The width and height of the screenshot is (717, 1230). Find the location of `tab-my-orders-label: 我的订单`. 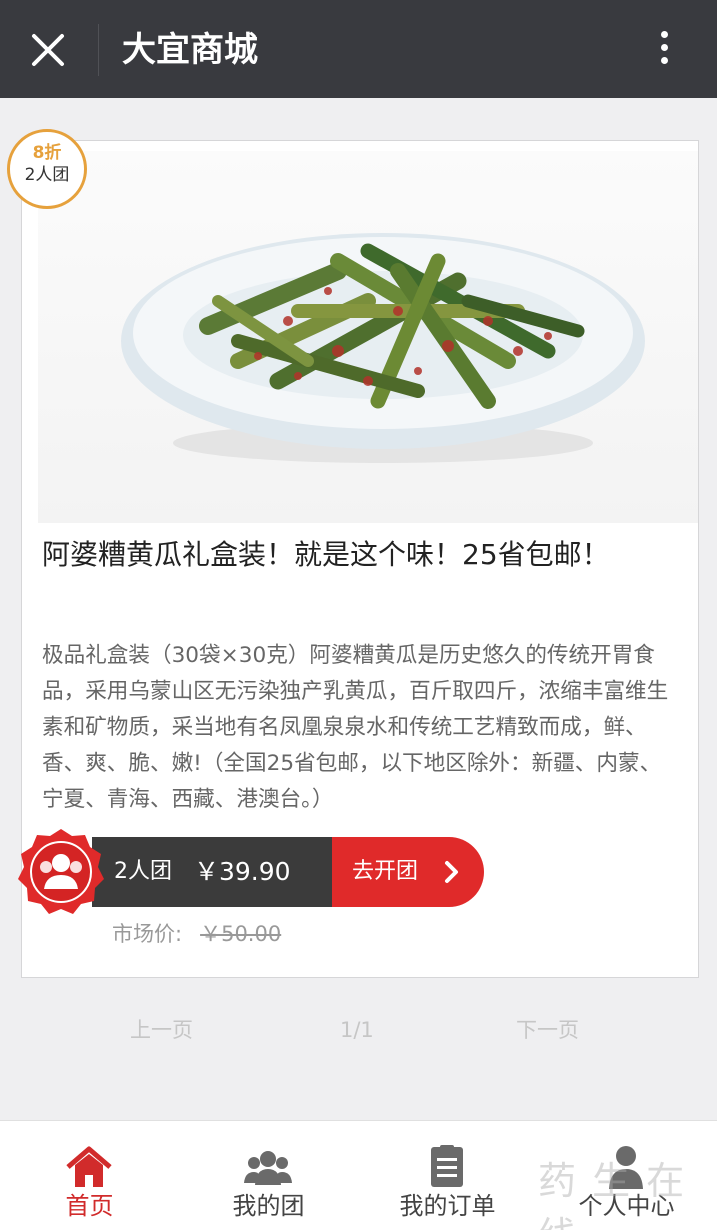

tab-my-orders-label: 我的订单 is located at coordinates (447, 1206).